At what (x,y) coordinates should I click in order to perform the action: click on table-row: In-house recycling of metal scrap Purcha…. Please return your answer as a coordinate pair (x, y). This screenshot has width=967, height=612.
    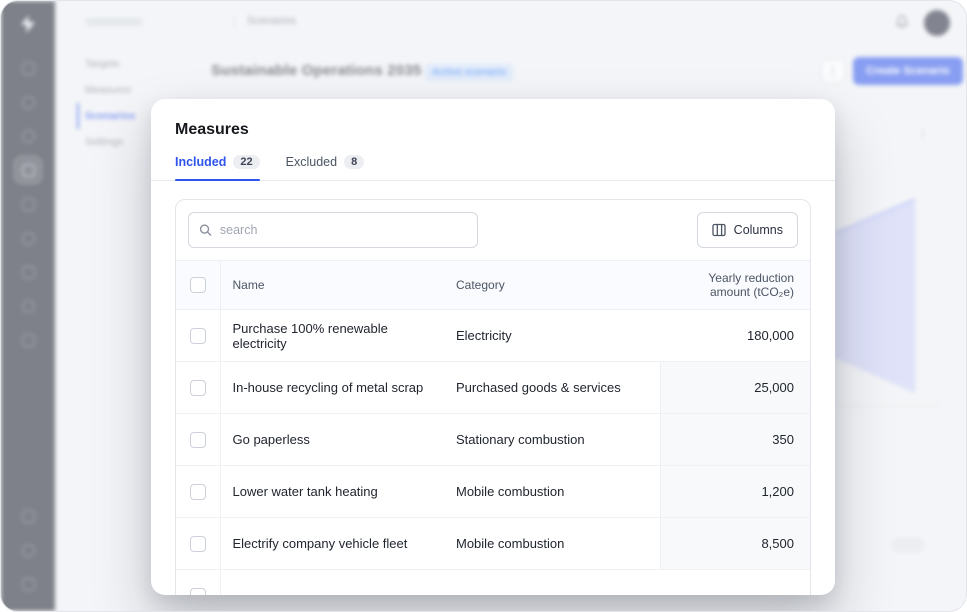
    Looking at the image, I should click on (493, 387).